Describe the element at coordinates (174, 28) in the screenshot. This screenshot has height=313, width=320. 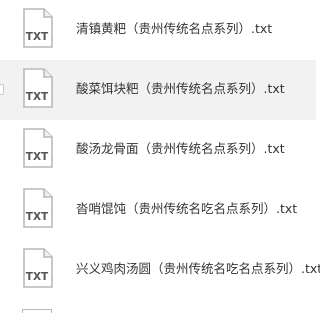
I see `file-name: 清镇黄粑（贵州传统名点系列）.txt` at that location.